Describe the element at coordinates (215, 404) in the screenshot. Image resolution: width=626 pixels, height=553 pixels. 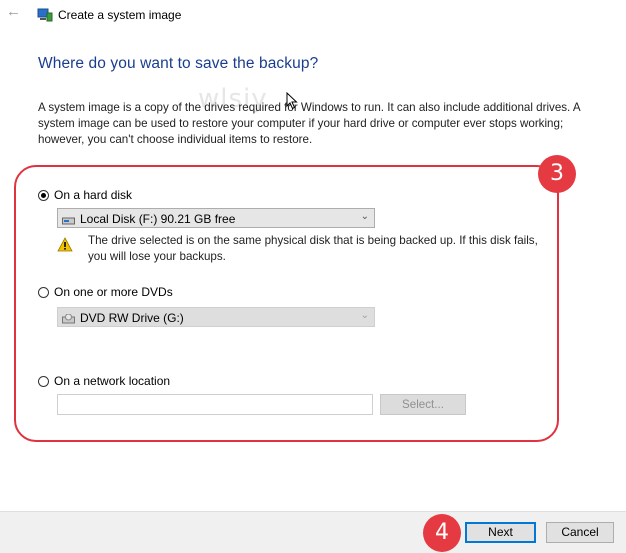
I see `network-location-input` at that location.